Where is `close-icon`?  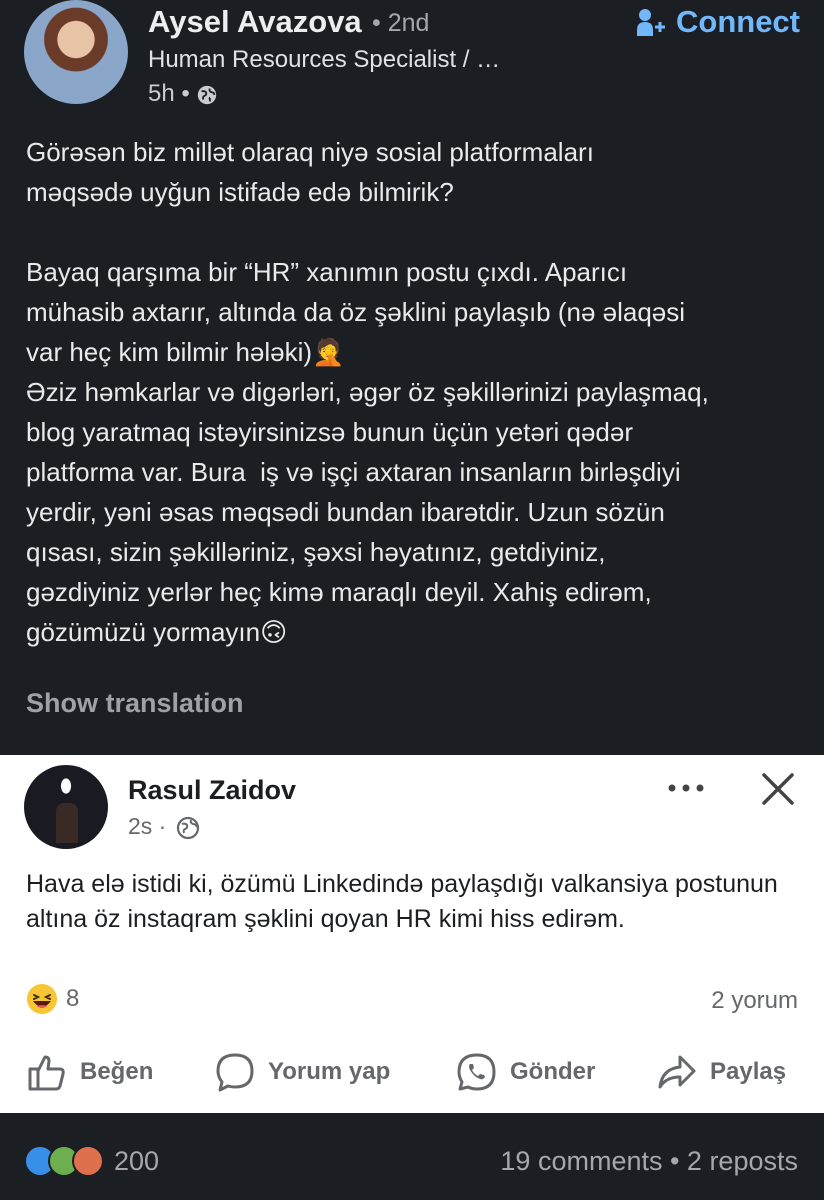
close-icon is located at coordinates (778, 789).